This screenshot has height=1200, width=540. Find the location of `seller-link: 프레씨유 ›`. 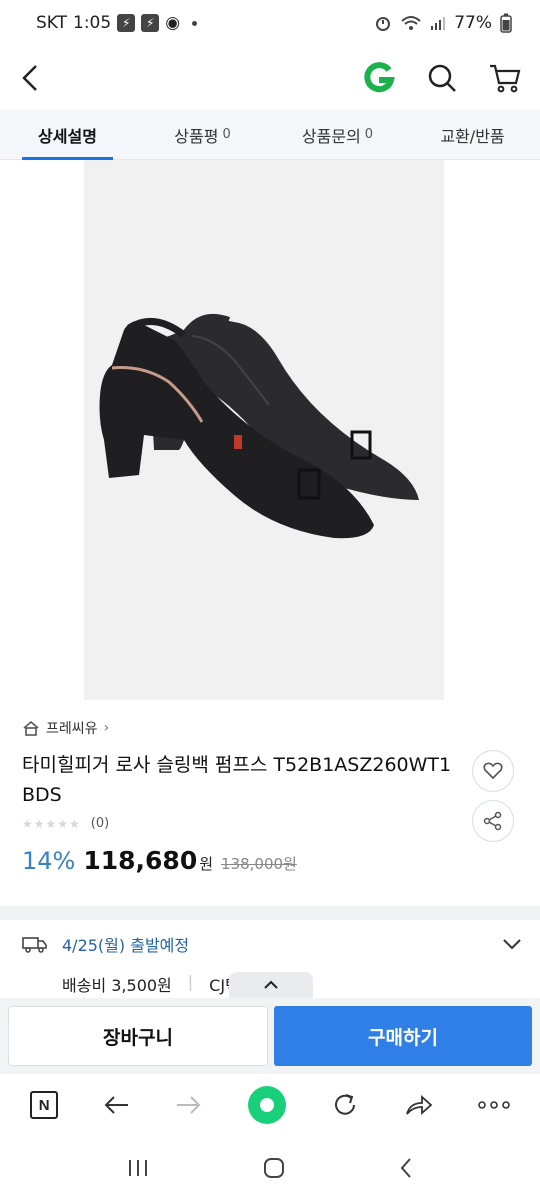

seller-link: 프레씨유 › is located at coordinates (65, 728).